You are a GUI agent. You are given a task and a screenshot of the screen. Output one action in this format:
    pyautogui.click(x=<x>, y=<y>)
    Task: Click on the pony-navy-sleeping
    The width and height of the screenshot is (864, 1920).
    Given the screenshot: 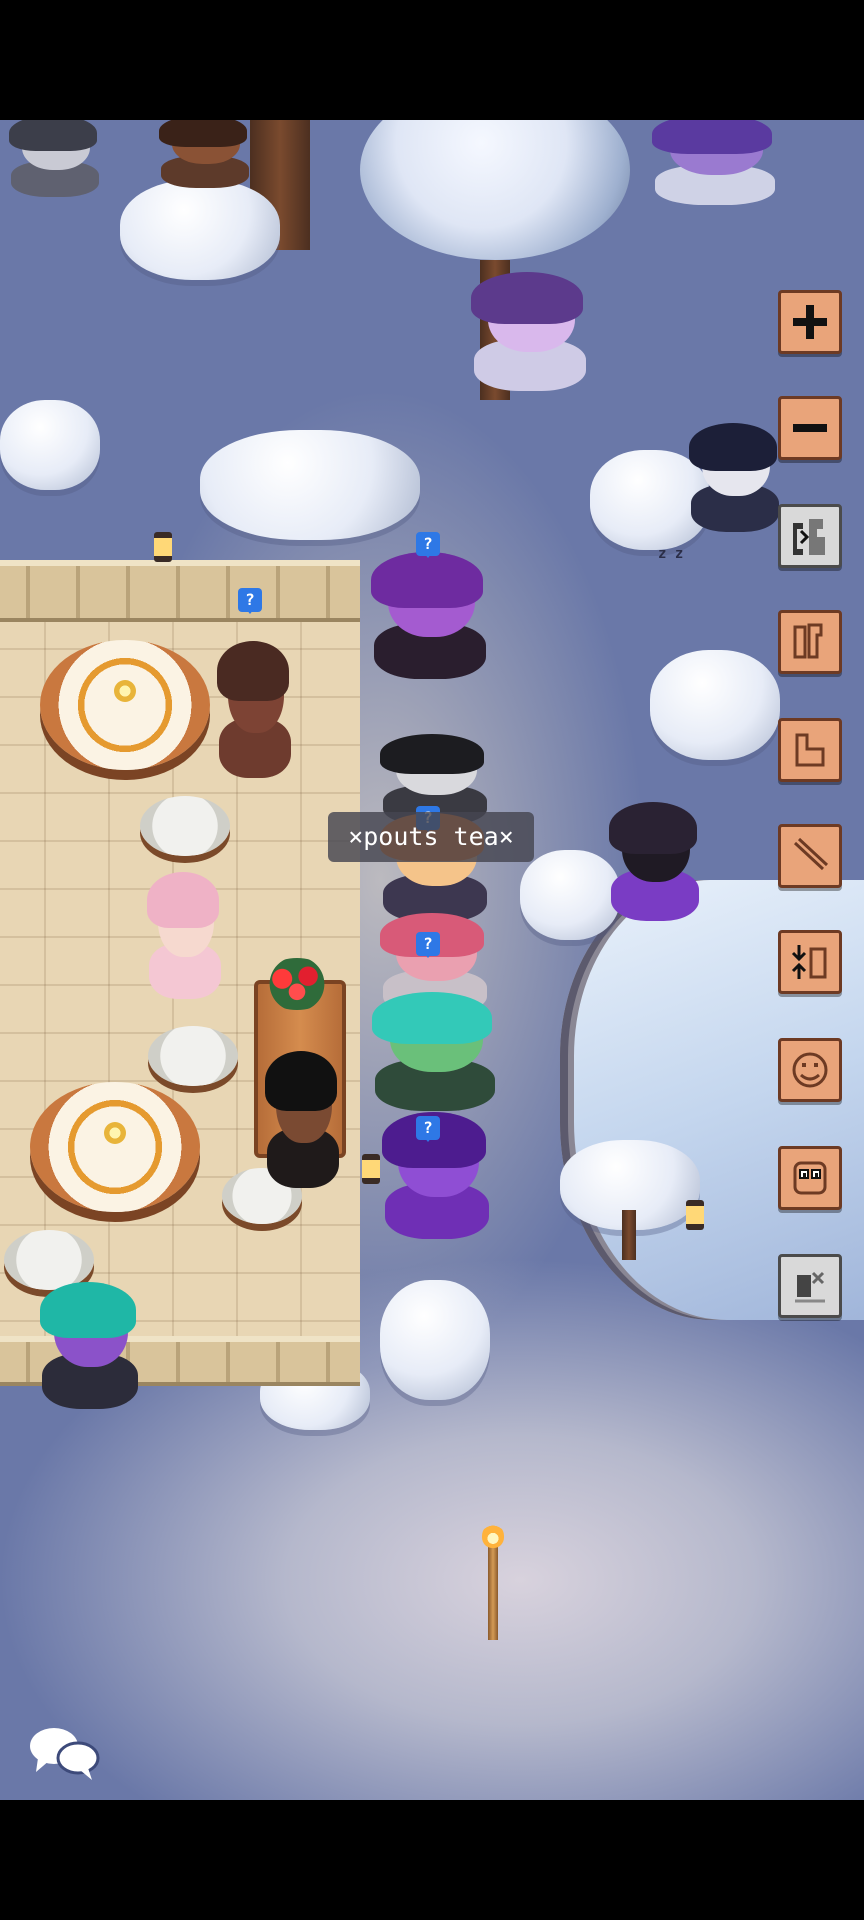 What is the action you would take?
    pyautogui.click(x=735, y=486)
    